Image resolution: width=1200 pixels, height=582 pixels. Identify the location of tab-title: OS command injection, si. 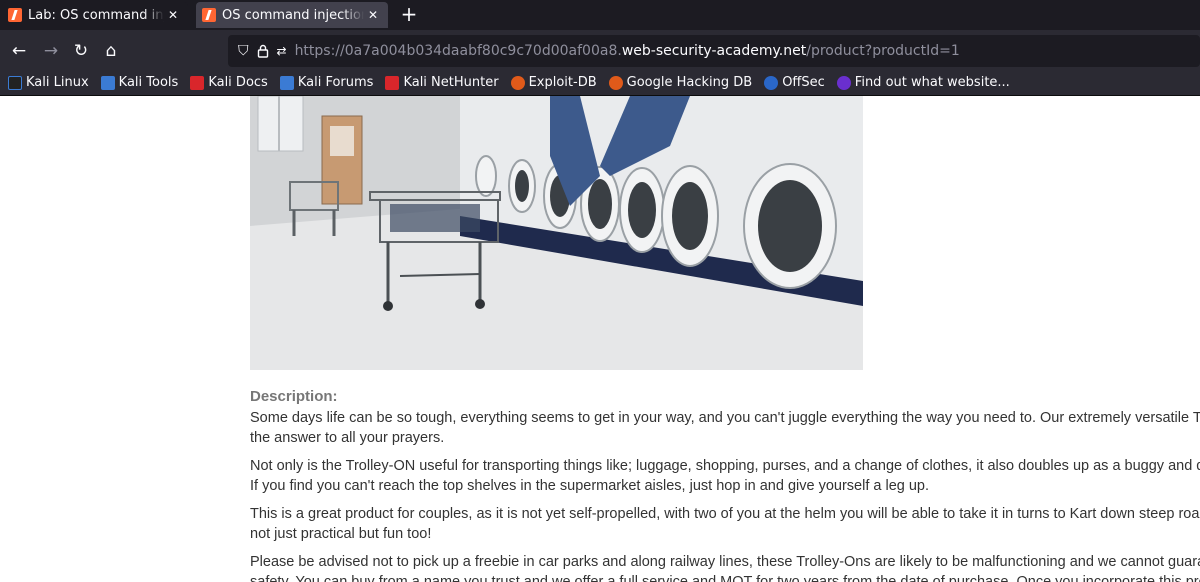
(293, 15).